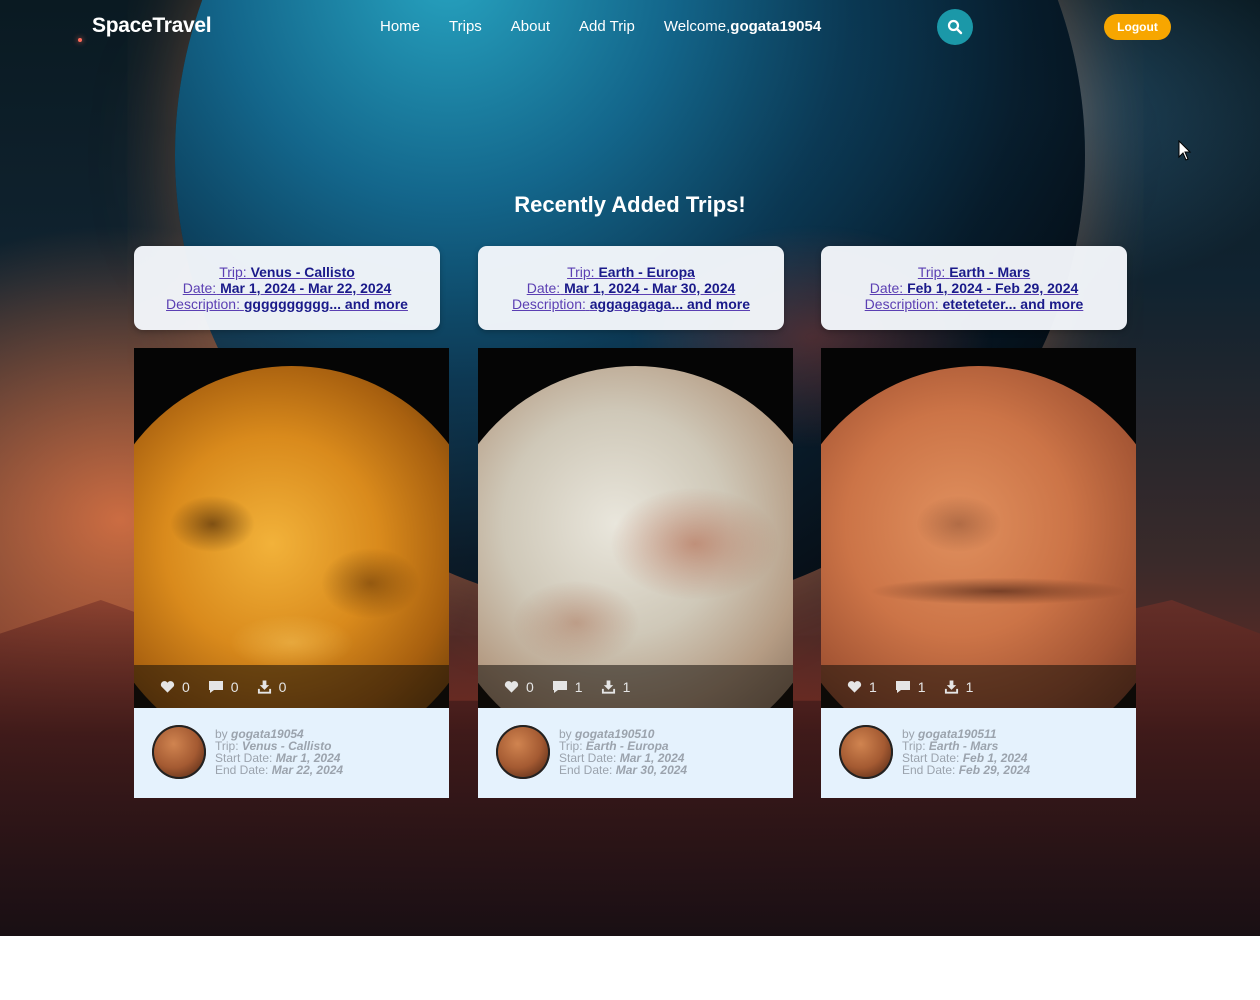  Describe the element at coordinates (287, 272) in the screenshot. I see `trip-route-link: Trip: Venus - Callisto` at that location.